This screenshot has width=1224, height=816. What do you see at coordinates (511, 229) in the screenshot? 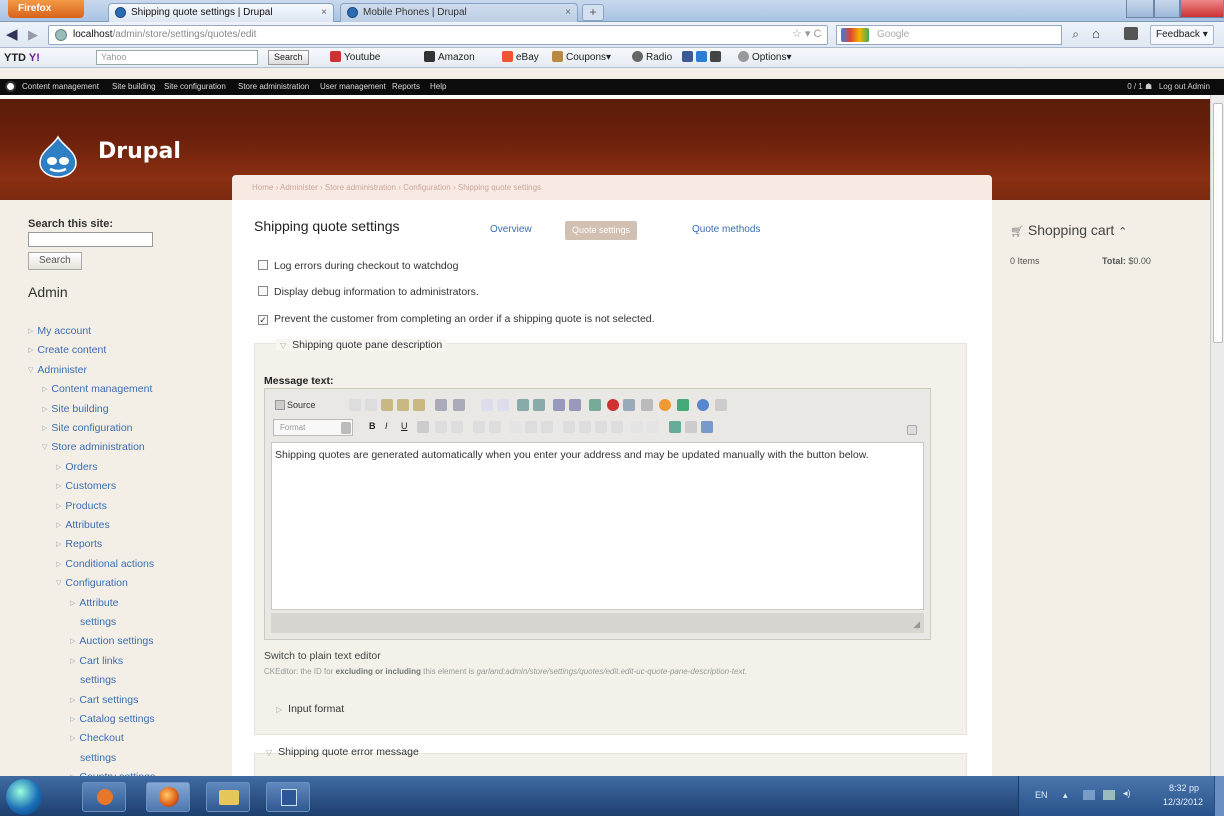
I see `tab-overview: Overview` at bounding box center [511, 229].